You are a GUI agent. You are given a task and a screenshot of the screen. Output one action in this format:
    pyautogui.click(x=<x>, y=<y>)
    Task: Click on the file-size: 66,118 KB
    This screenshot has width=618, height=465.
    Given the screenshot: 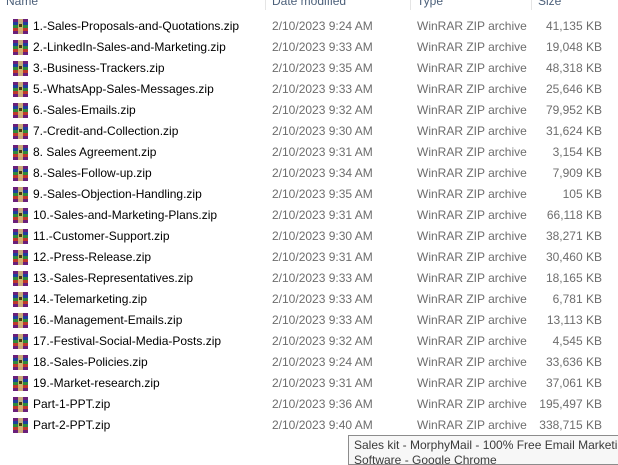 What is the action you would take?
    pyautogui.click(x=574, y=215)
    